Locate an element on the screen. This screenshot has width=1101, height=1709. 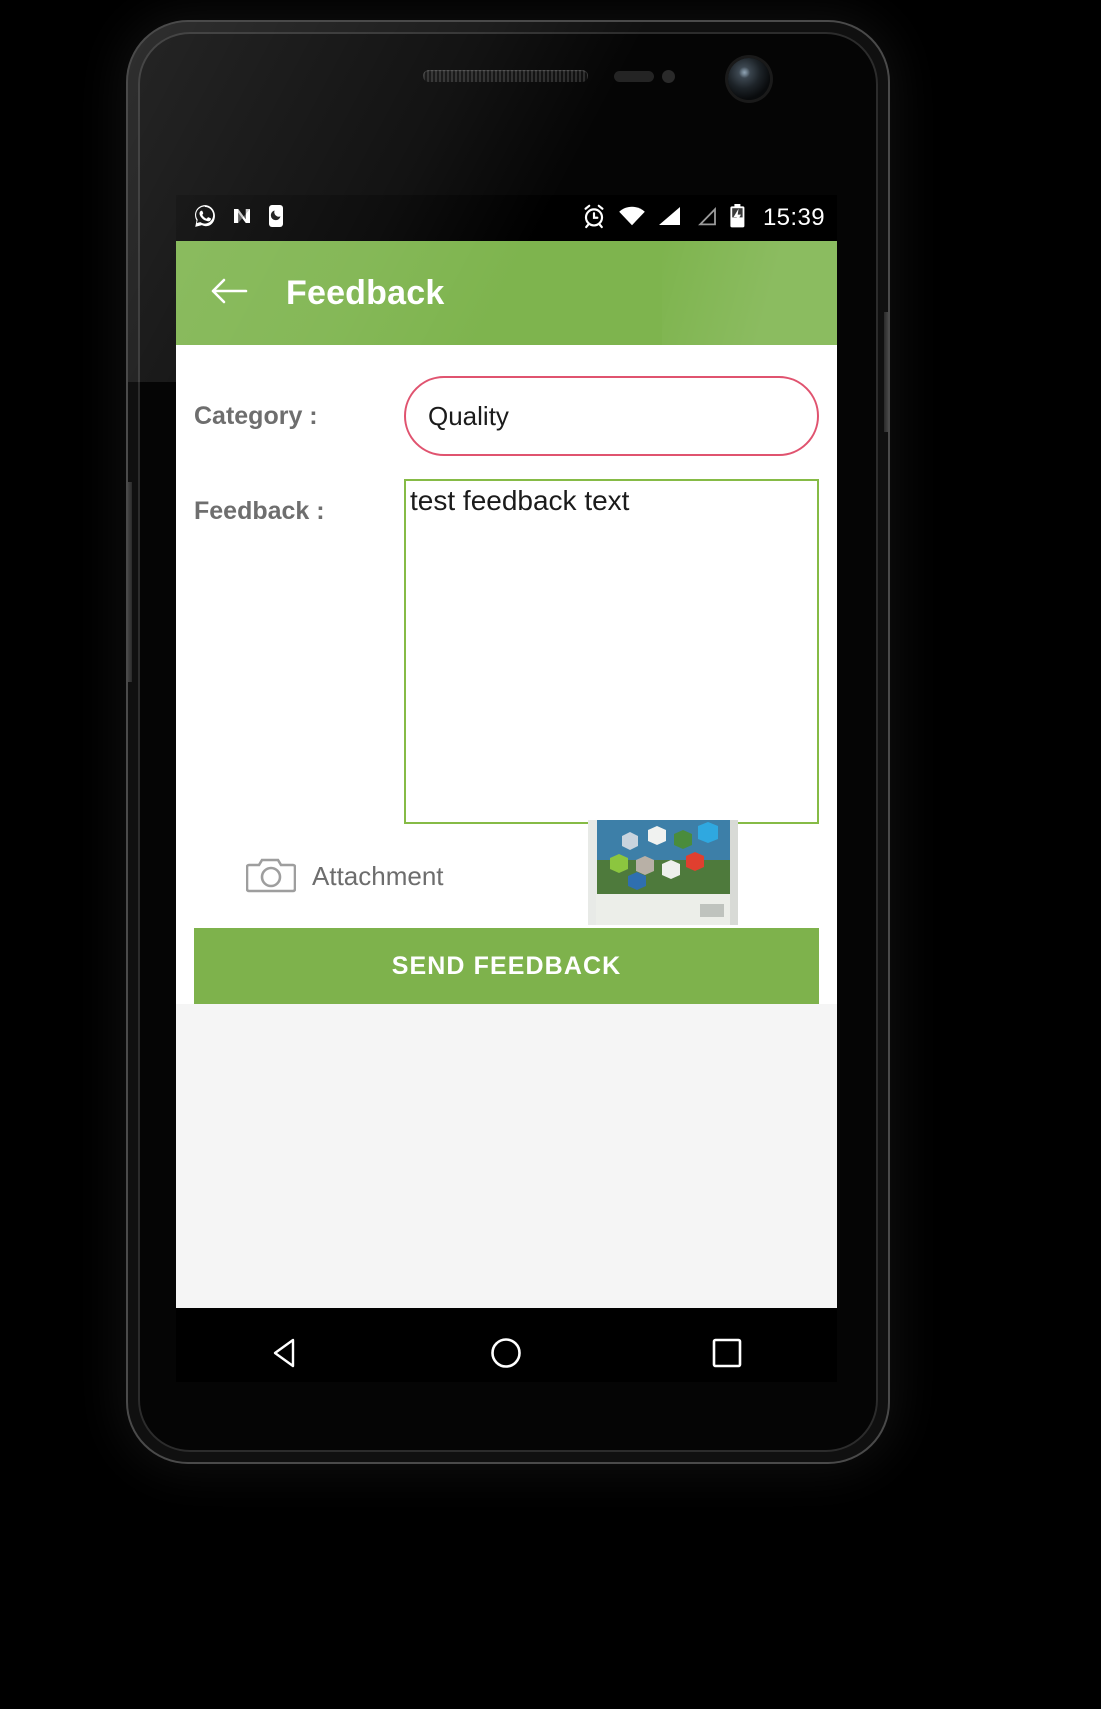
category-input: Quality is located at coordinates (611, 416).